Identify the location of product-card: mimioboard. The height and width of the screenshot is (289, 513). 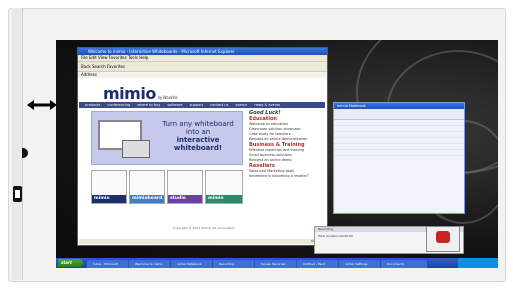
(147, 187).